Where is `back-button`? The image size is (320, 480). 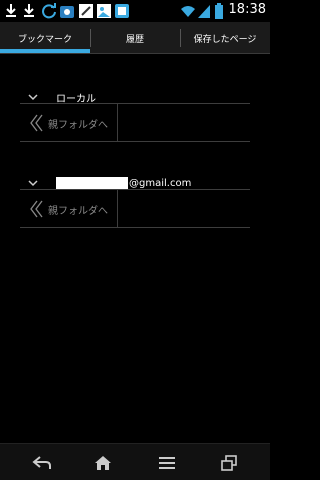
back-button is located at coordinates (42, 463).